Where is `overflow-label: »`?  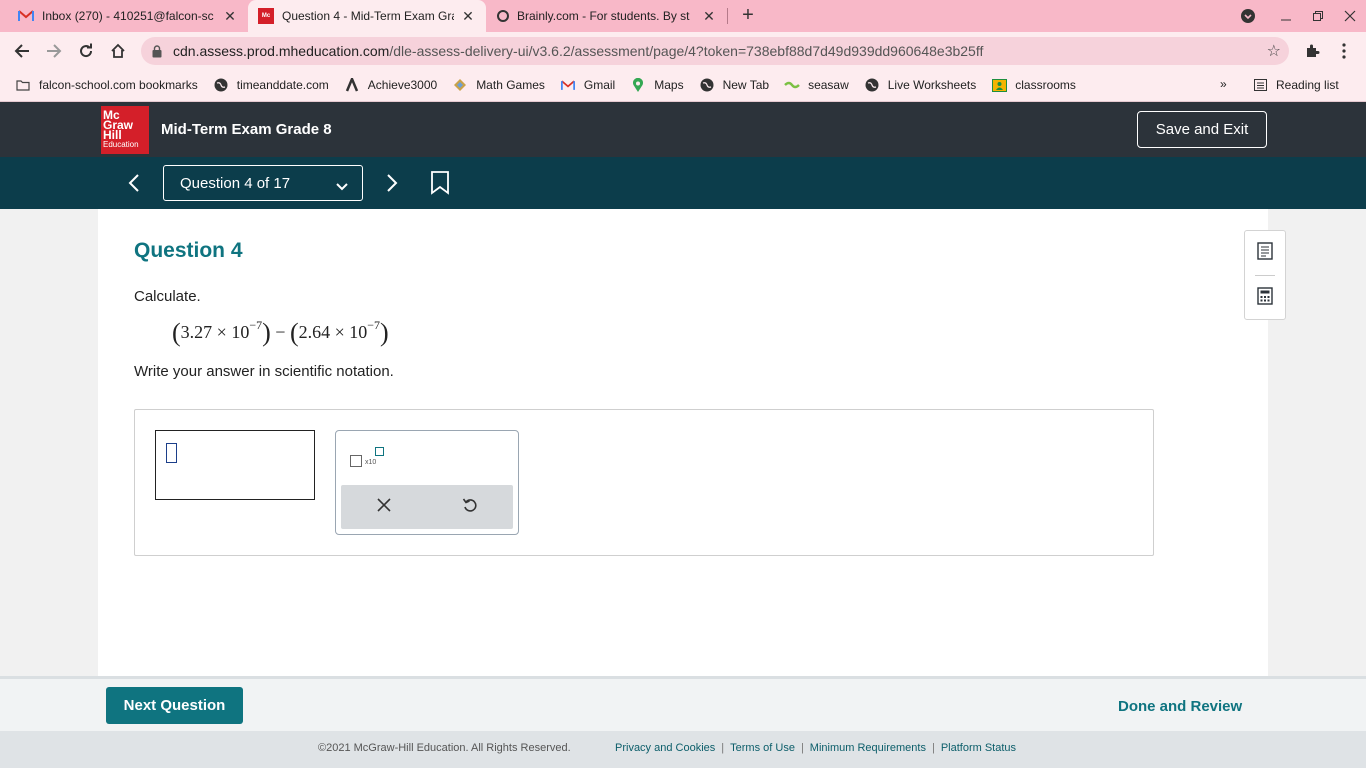 overflow-label: » is located at coordinates (1223, 84).